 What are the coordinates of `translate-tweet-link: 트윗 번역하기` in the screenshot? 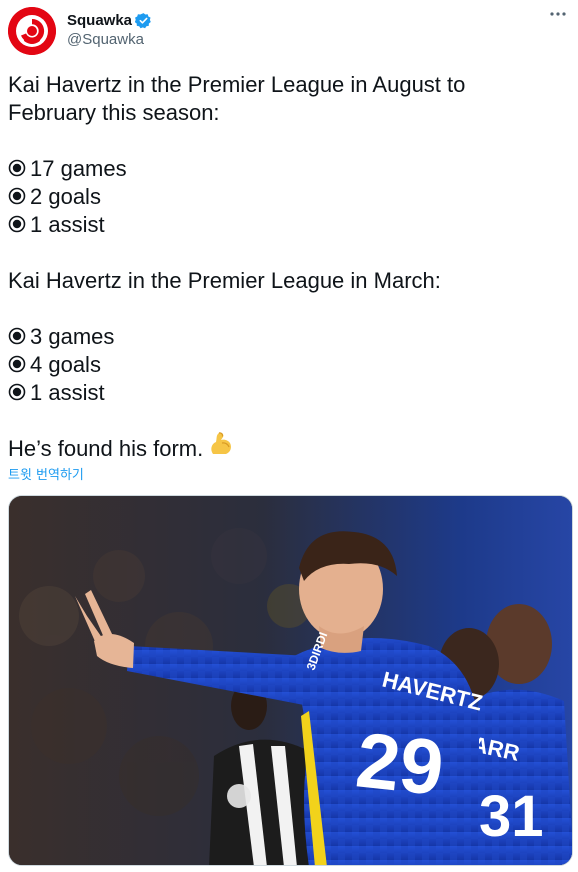 It's located at (46, 473).